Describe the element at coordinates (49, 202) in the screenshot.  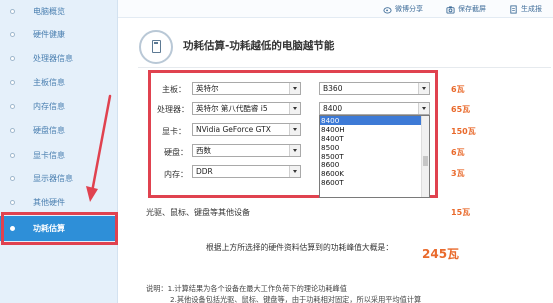
I see `sidebar-item-label: 其他硬件` at that location.